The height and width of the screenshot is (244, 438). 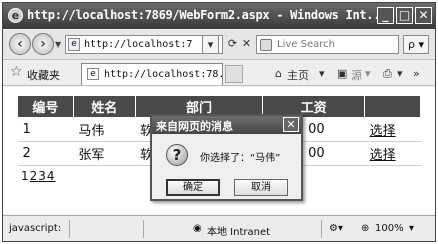 I want to click on print-icon: ⎙, so click(x=387, y=74).